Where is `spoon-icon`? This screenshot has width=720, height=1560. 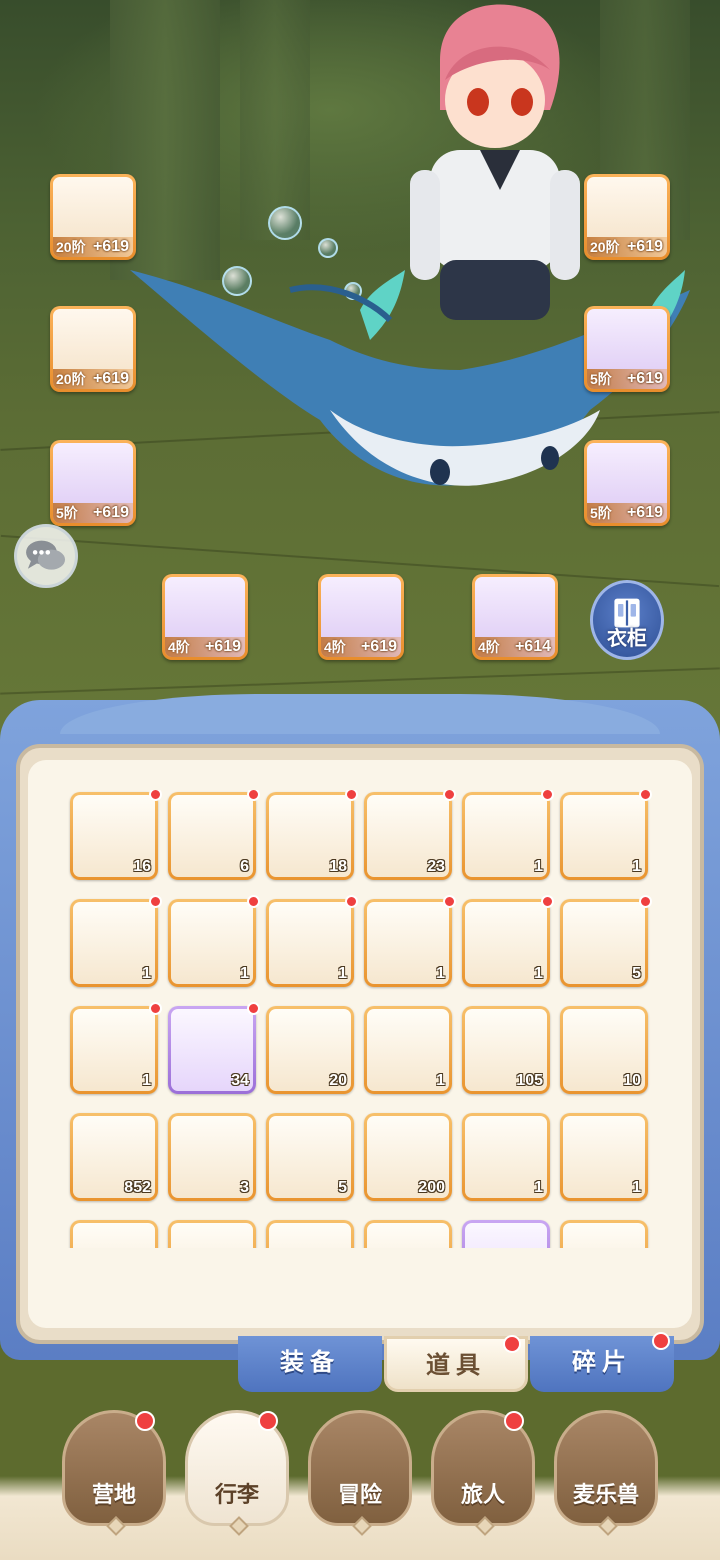
spoon-icon is located at coordinates (114, 1151).